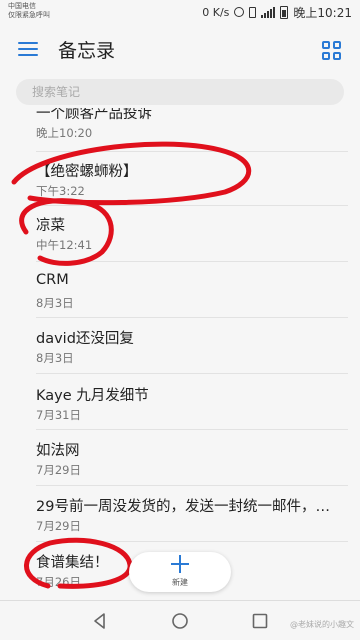 This screenshot has height=640, width=360. I want to click on emergency-only-text: 仅限紧急呼叫, so click(29, 15).